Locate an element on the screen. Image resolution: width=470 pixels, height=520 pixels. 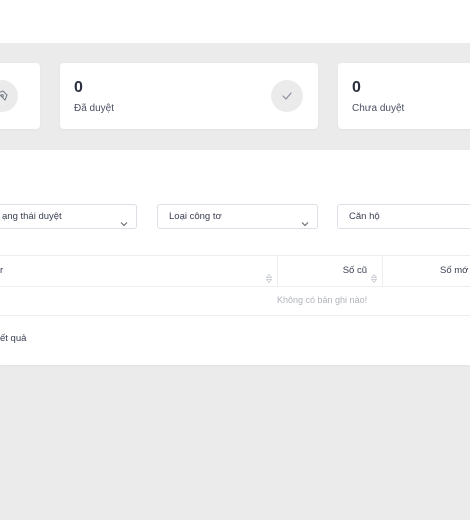
result-count-text: ết quả is located at coordinates (13, 338).